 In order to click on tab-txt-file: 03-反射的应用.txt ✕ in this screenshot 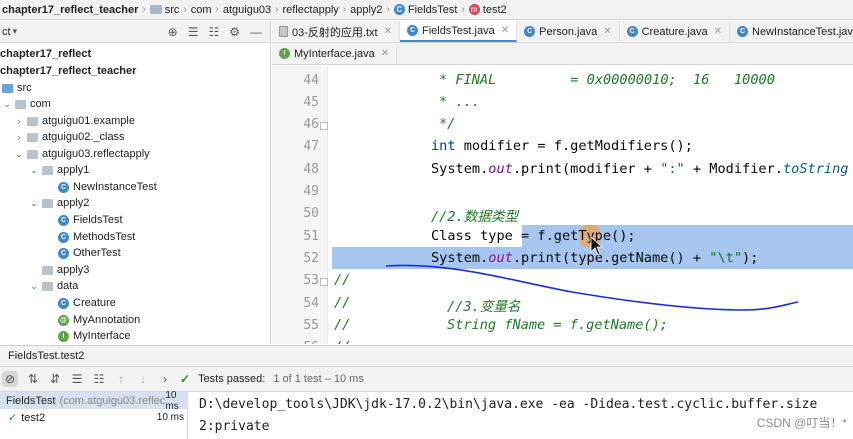, I will do `click(336, 31)`.